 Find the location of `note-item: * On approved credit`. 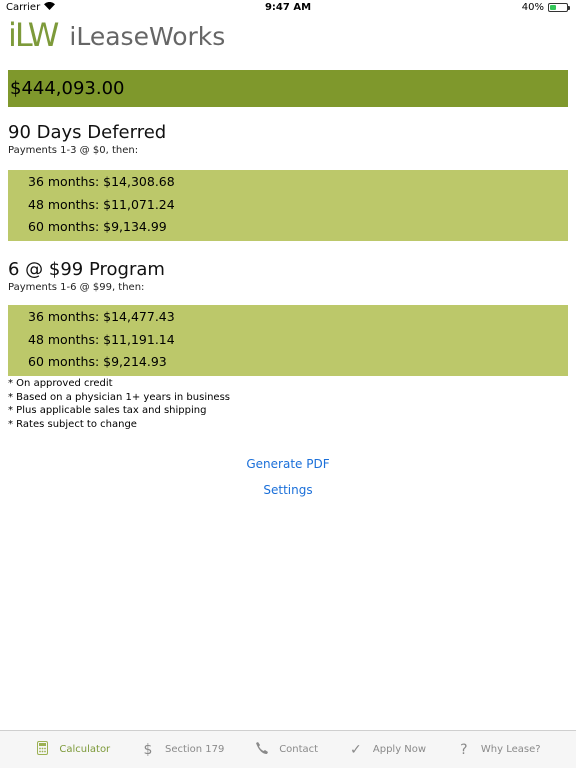

note-item: * On approved credit is located at coordinates (60, 383).